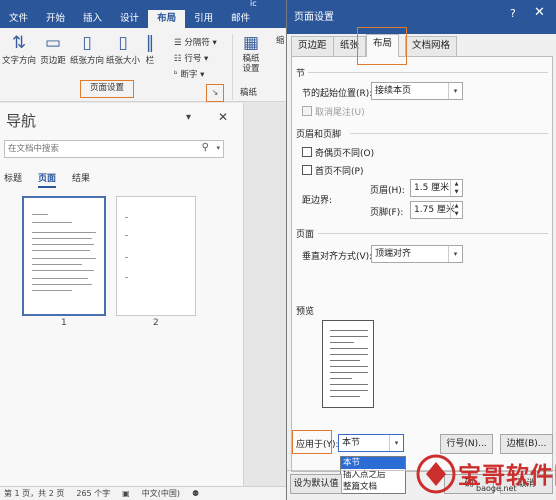  What do you see at coordinates (150, 43) in the screenshot?
I see `columns-icon: ‖` at bounding box center [150, 43].